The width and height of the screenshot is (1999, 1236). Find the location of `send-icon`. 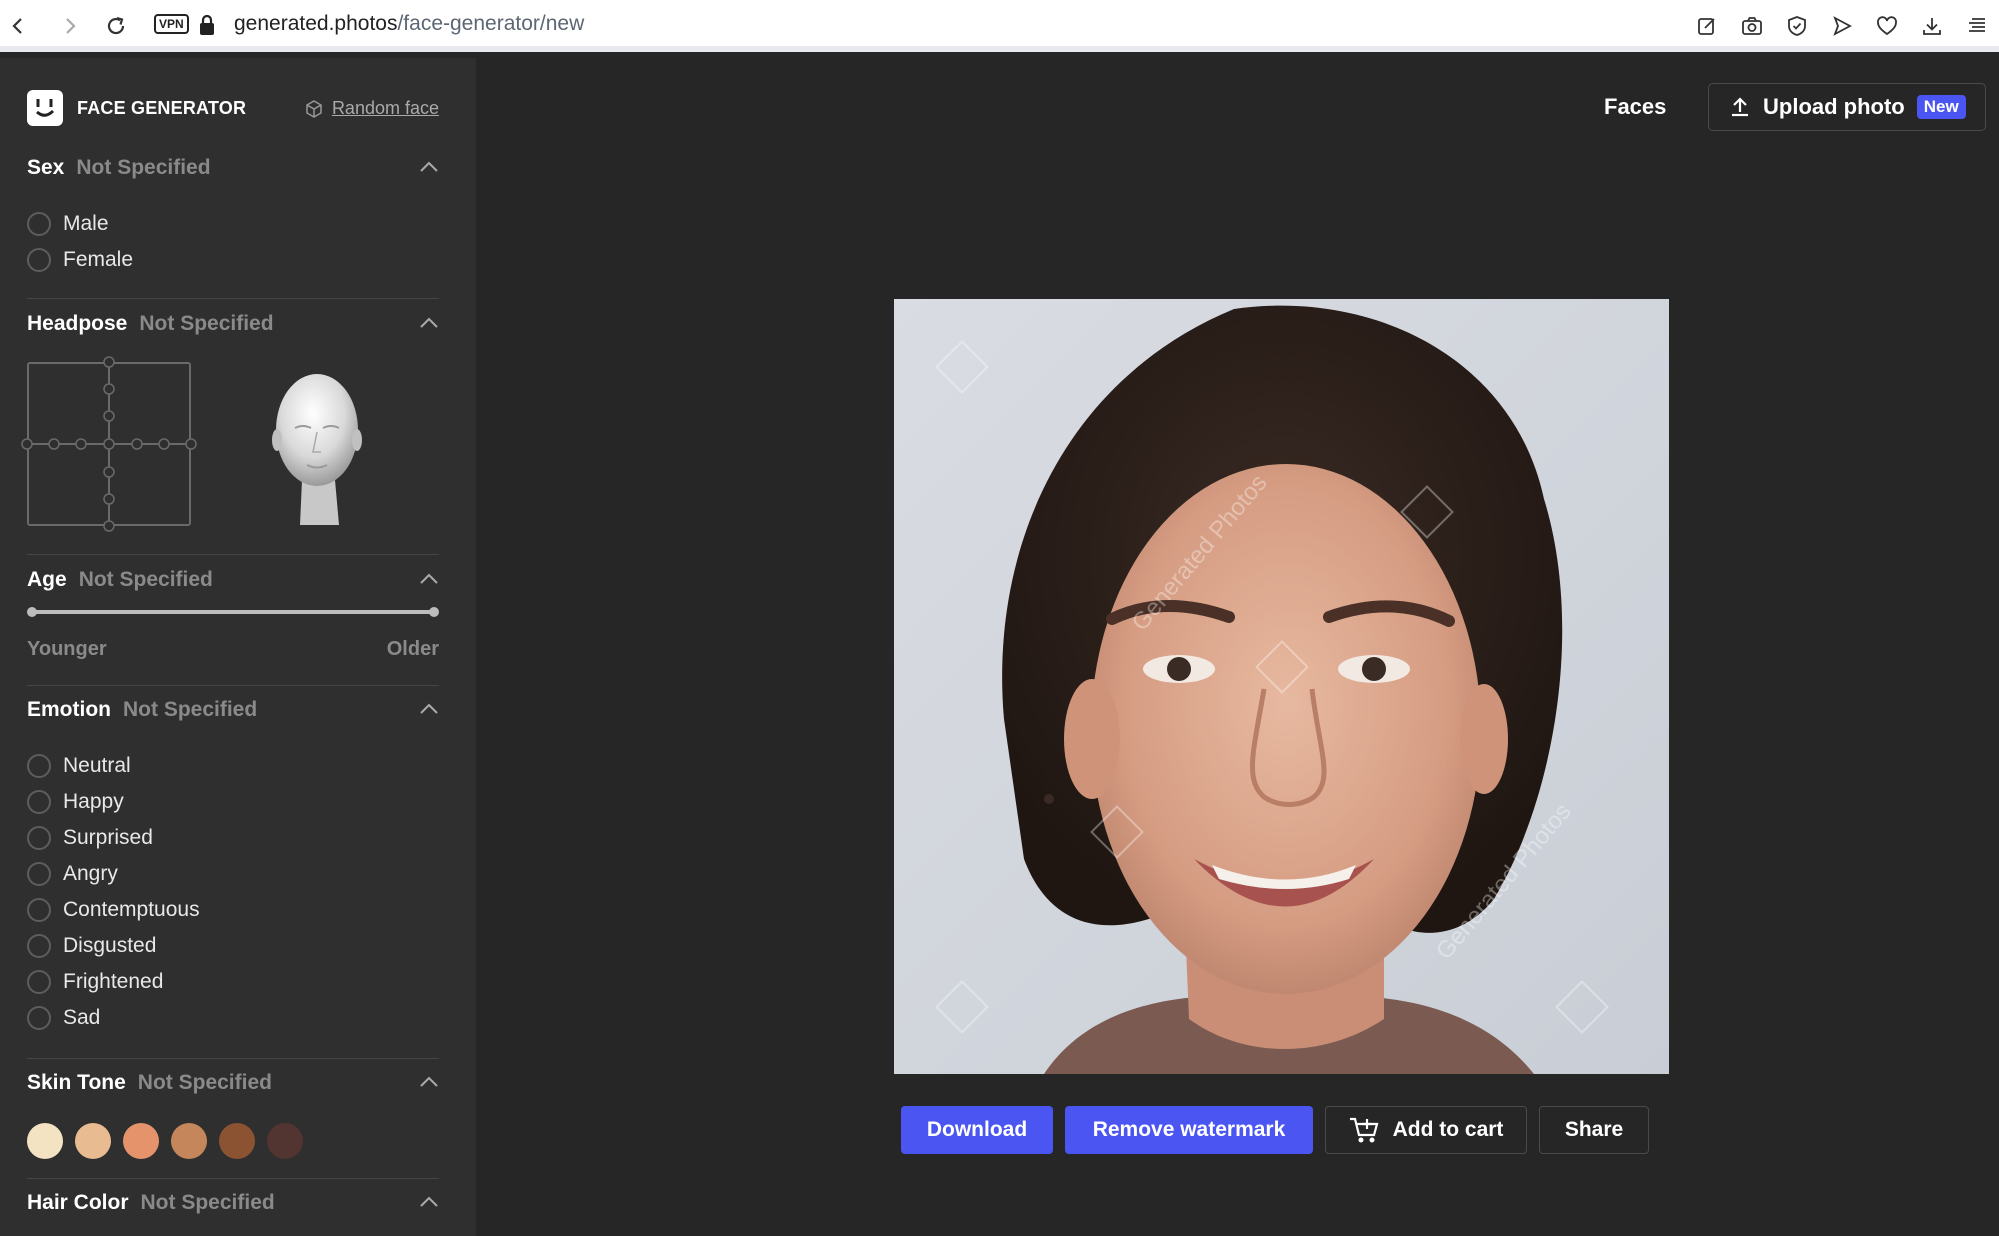

send-icon is located at coordinates (1842, 26).